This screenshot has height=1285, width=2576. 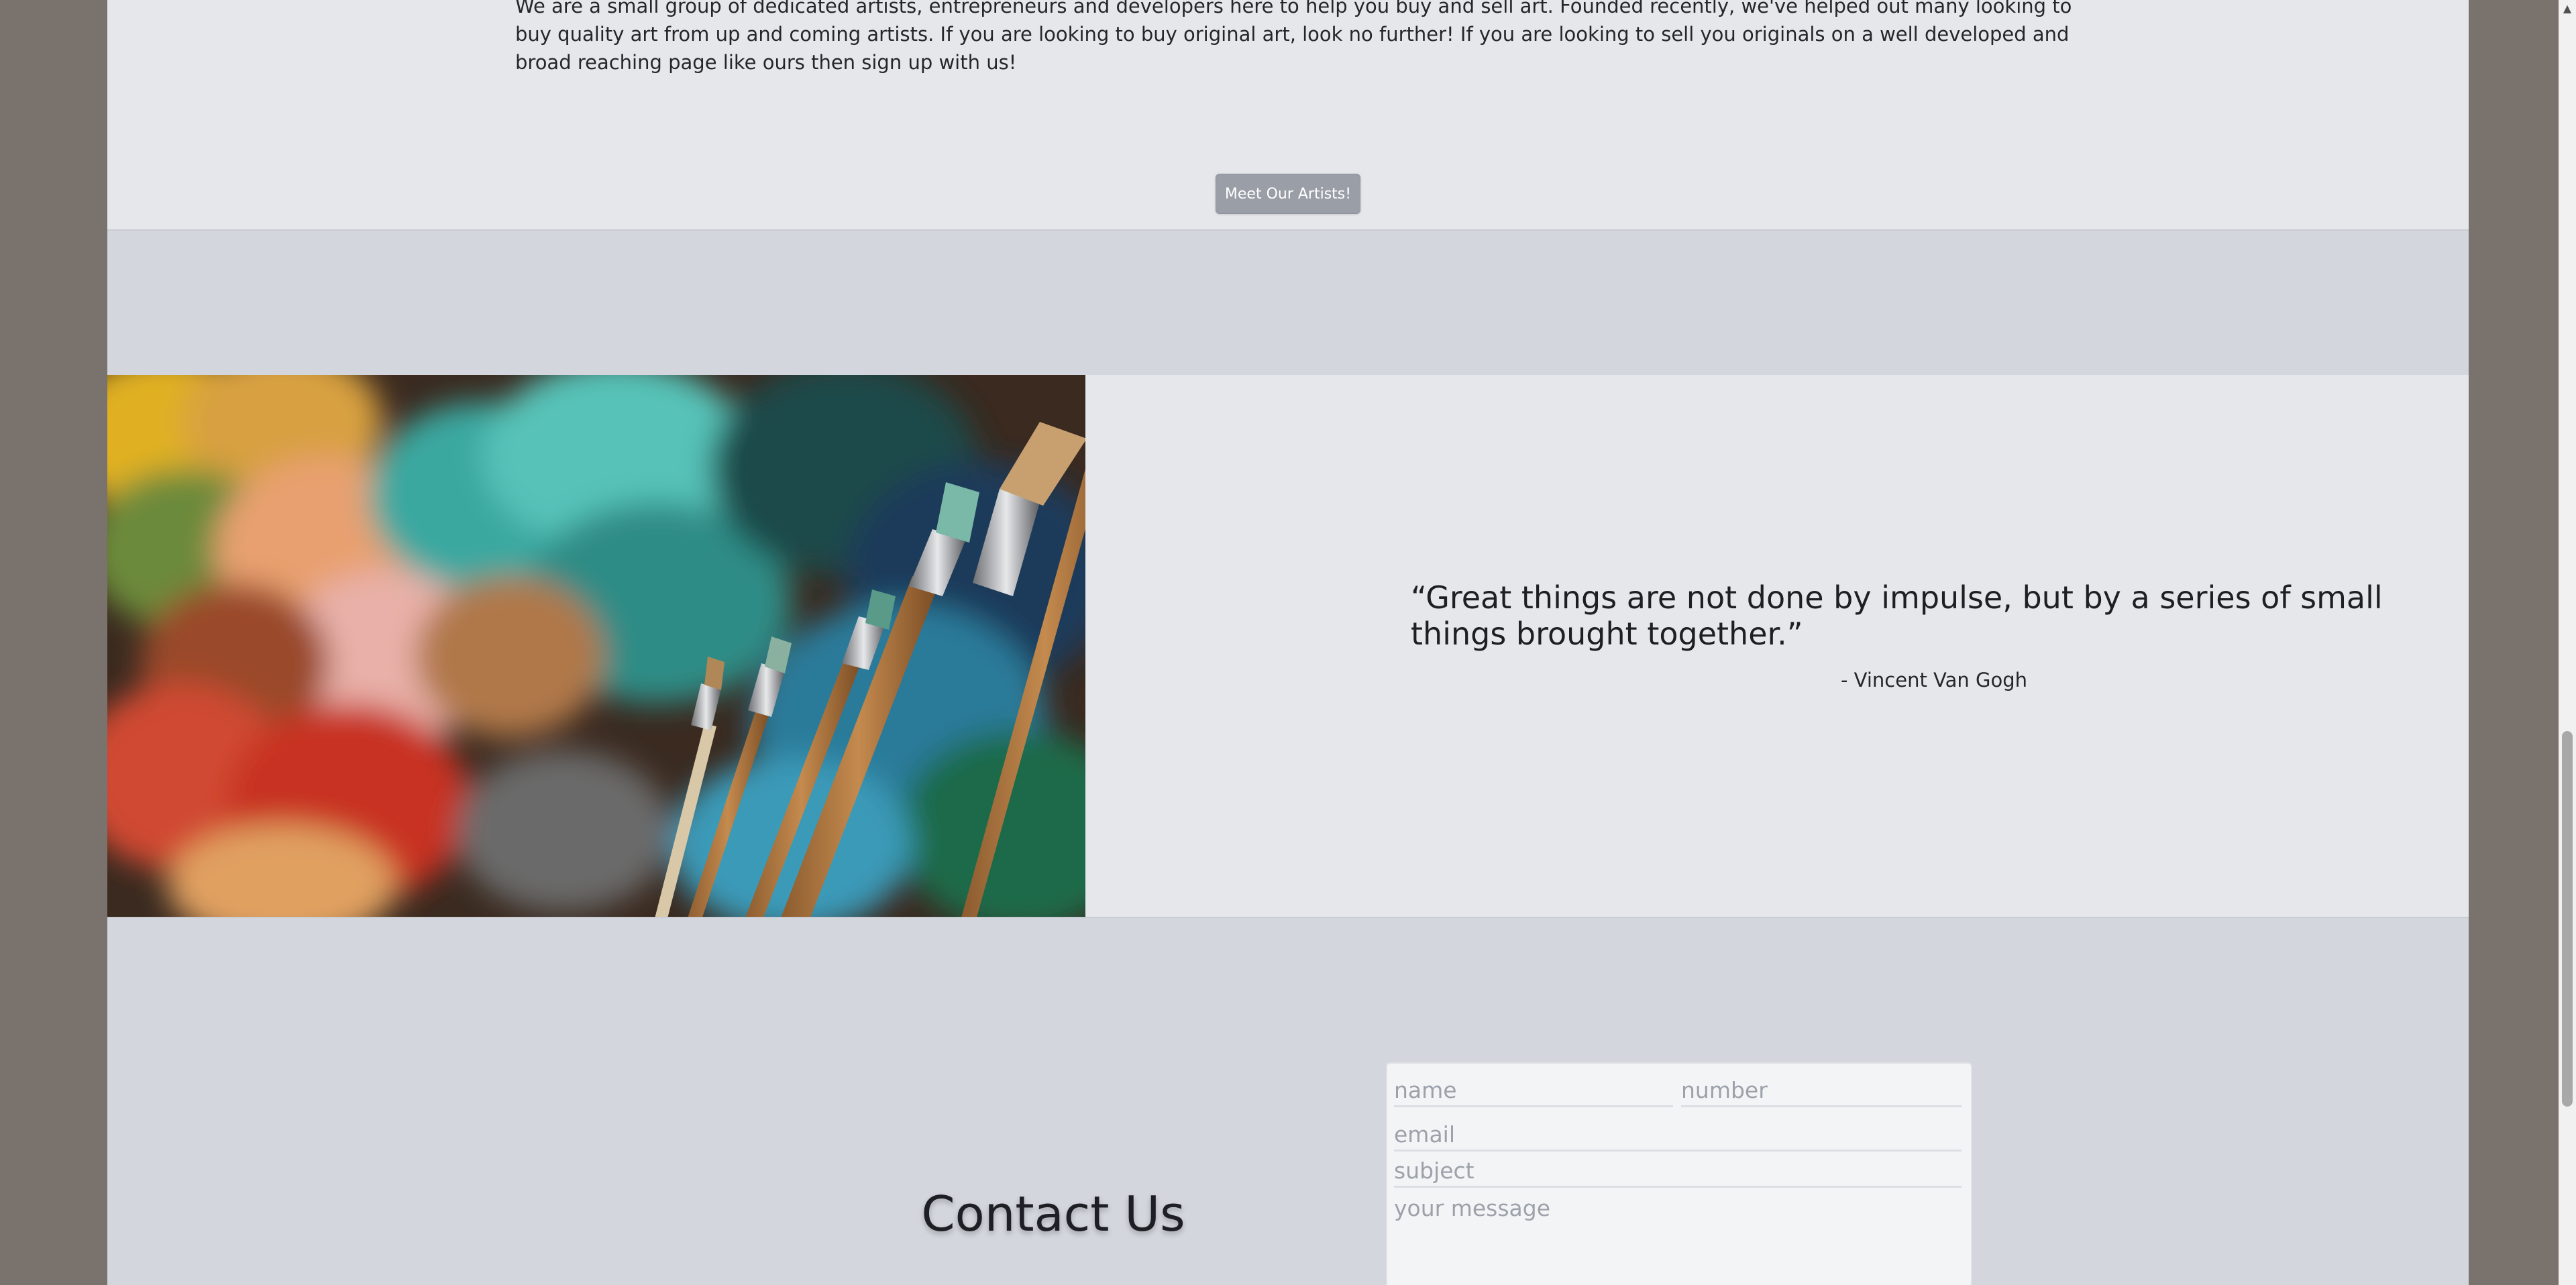 What do you see at coordinates (1533, 1090) in the screenshot?
I see `name-field` at bounding box center [1533, 1090].